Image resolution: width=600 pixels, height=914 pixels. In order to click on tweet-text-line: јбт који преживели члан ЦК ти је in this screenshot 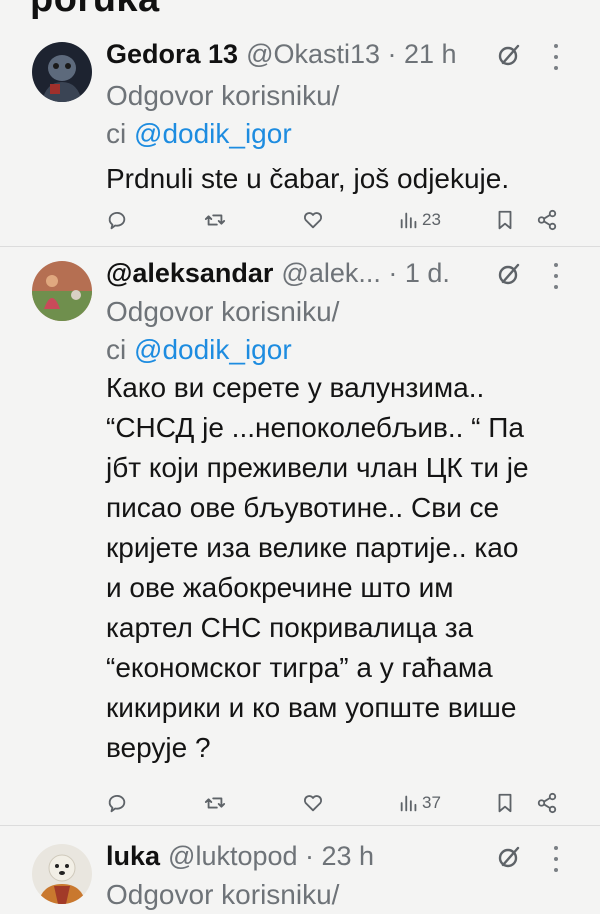, I will do `click(317, 467)`.